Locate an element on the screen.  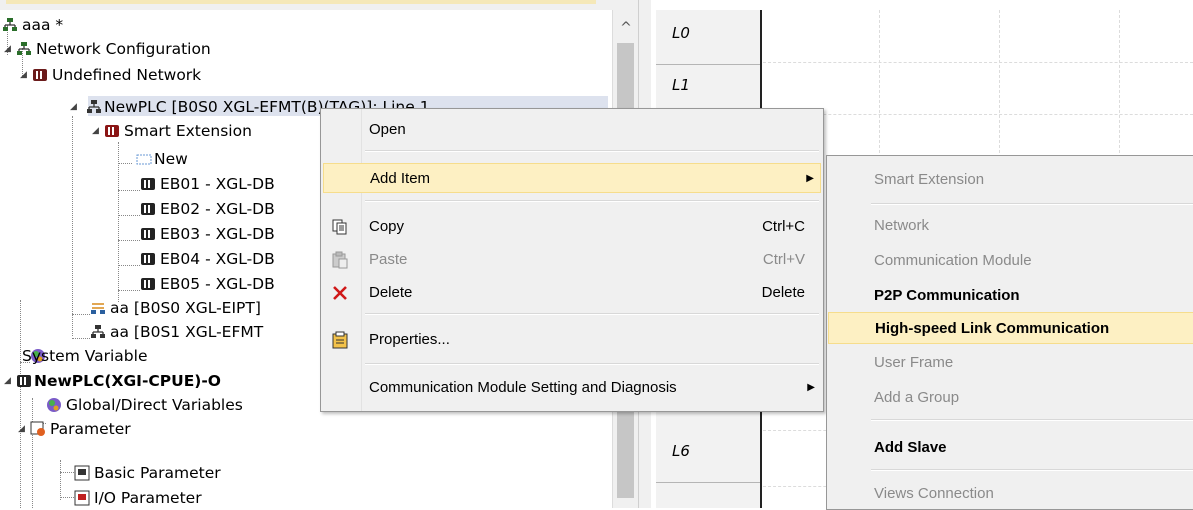
menu-item-label: Open is located at coordinates (387, 129).